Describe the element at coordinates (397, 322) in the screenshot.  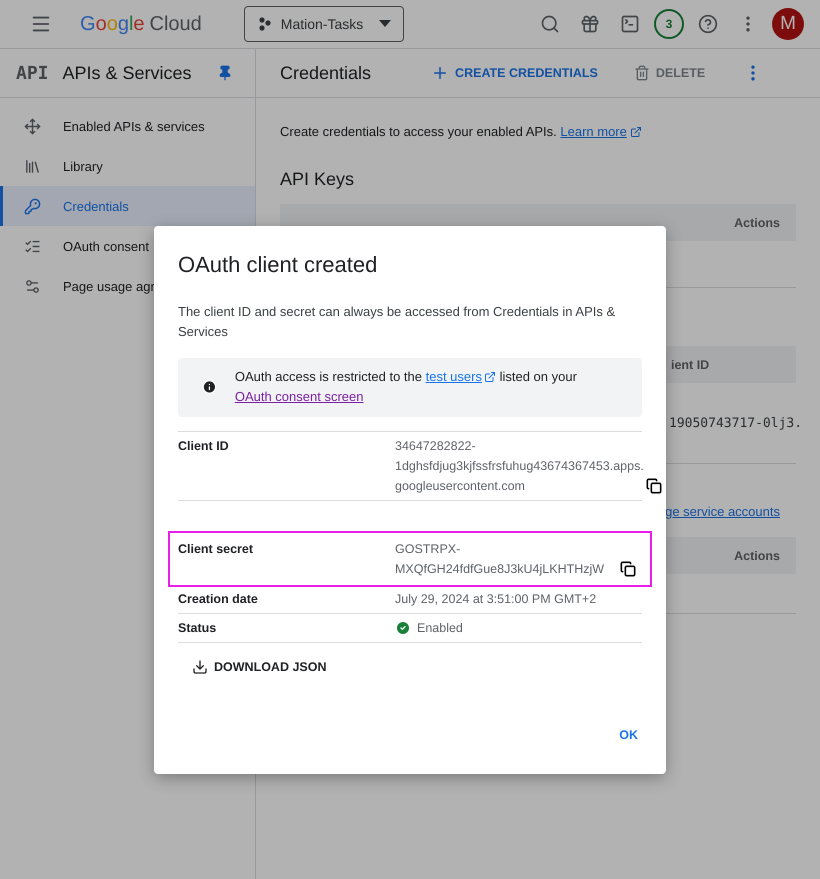
I see `dialog-description: The client ID and secret can always be accessed from Credentials in APIs & Services` at that location.